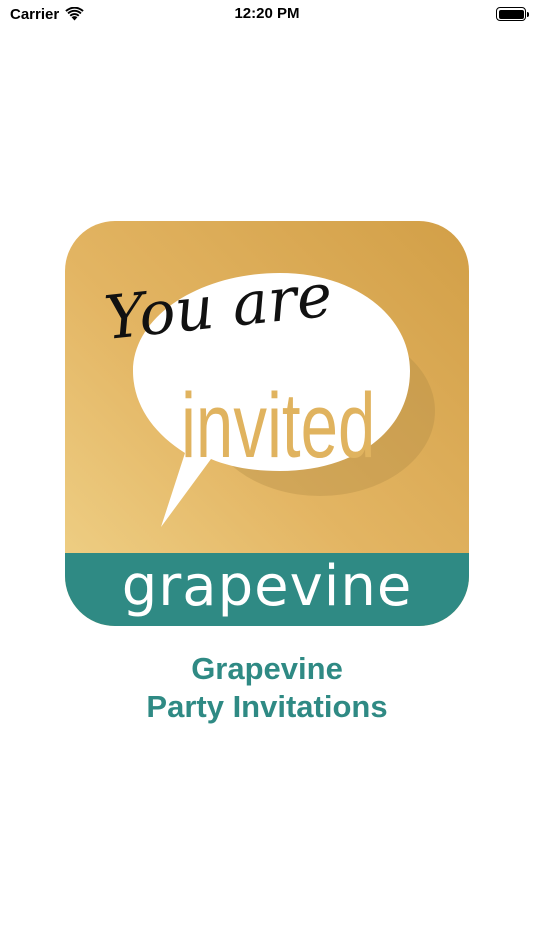 The height and width of the screenshot is (950, 534). Describe the element at coordinates (267, 688) in the screenshot. I see `app-name: Grapevine Party Invitations` at that location.